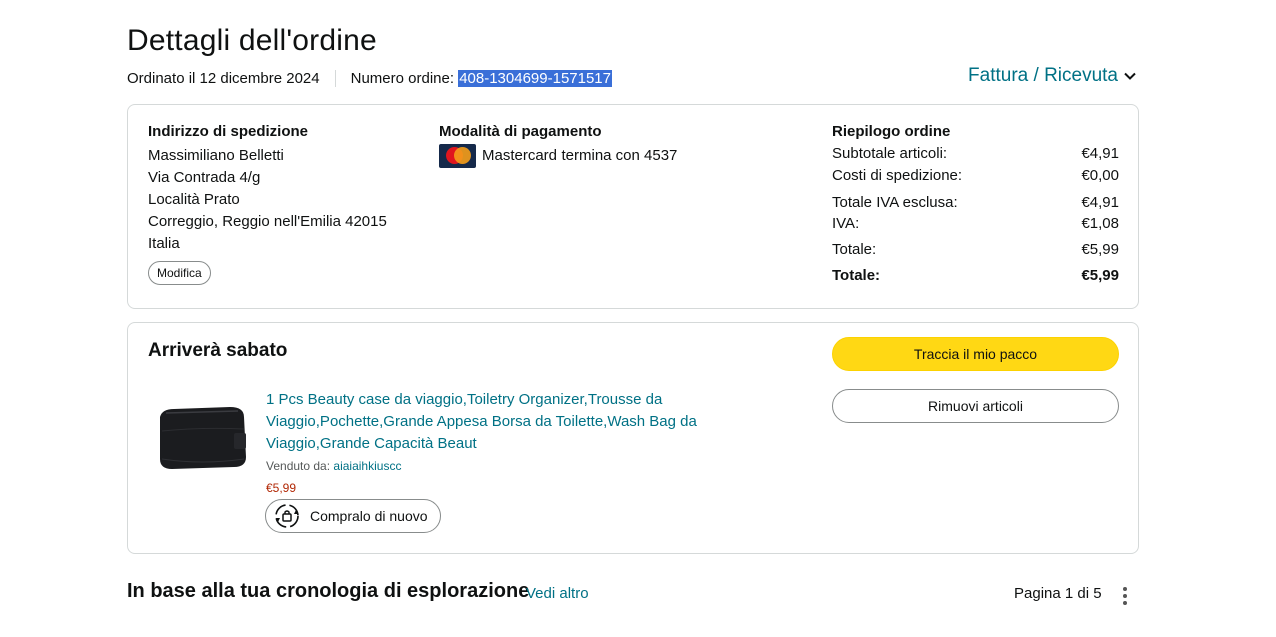  I want to click on summary-label: Costi di spedizione:, so click(897, 175).